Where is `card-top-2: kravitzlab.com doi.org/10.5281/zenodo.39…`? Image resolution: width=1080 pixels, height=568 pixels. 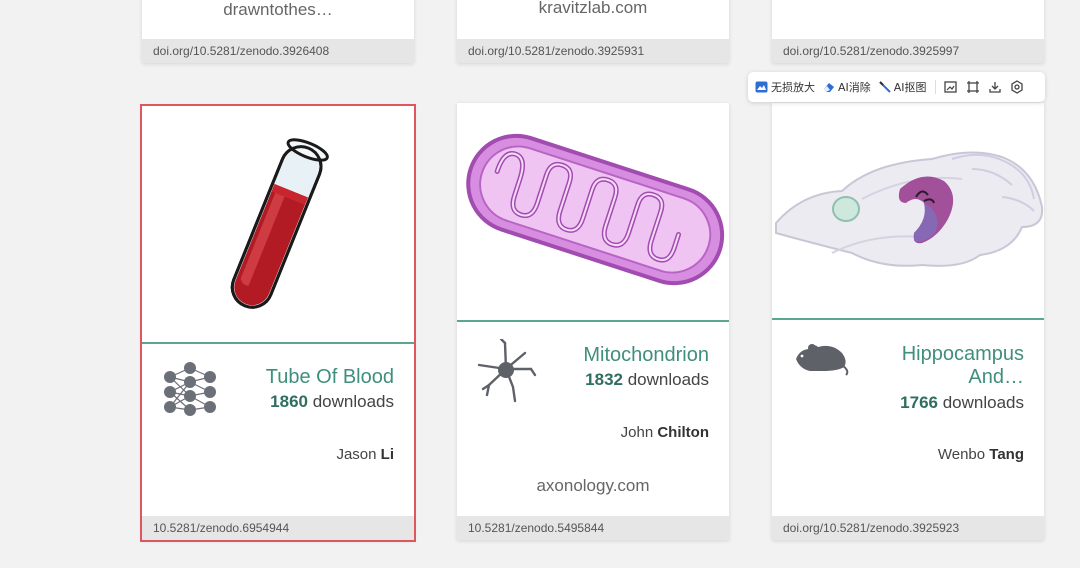
card-top-2: kravitzlab.com doi.org/10.5281/zenodo.39… is located at coordinates (593, 31).